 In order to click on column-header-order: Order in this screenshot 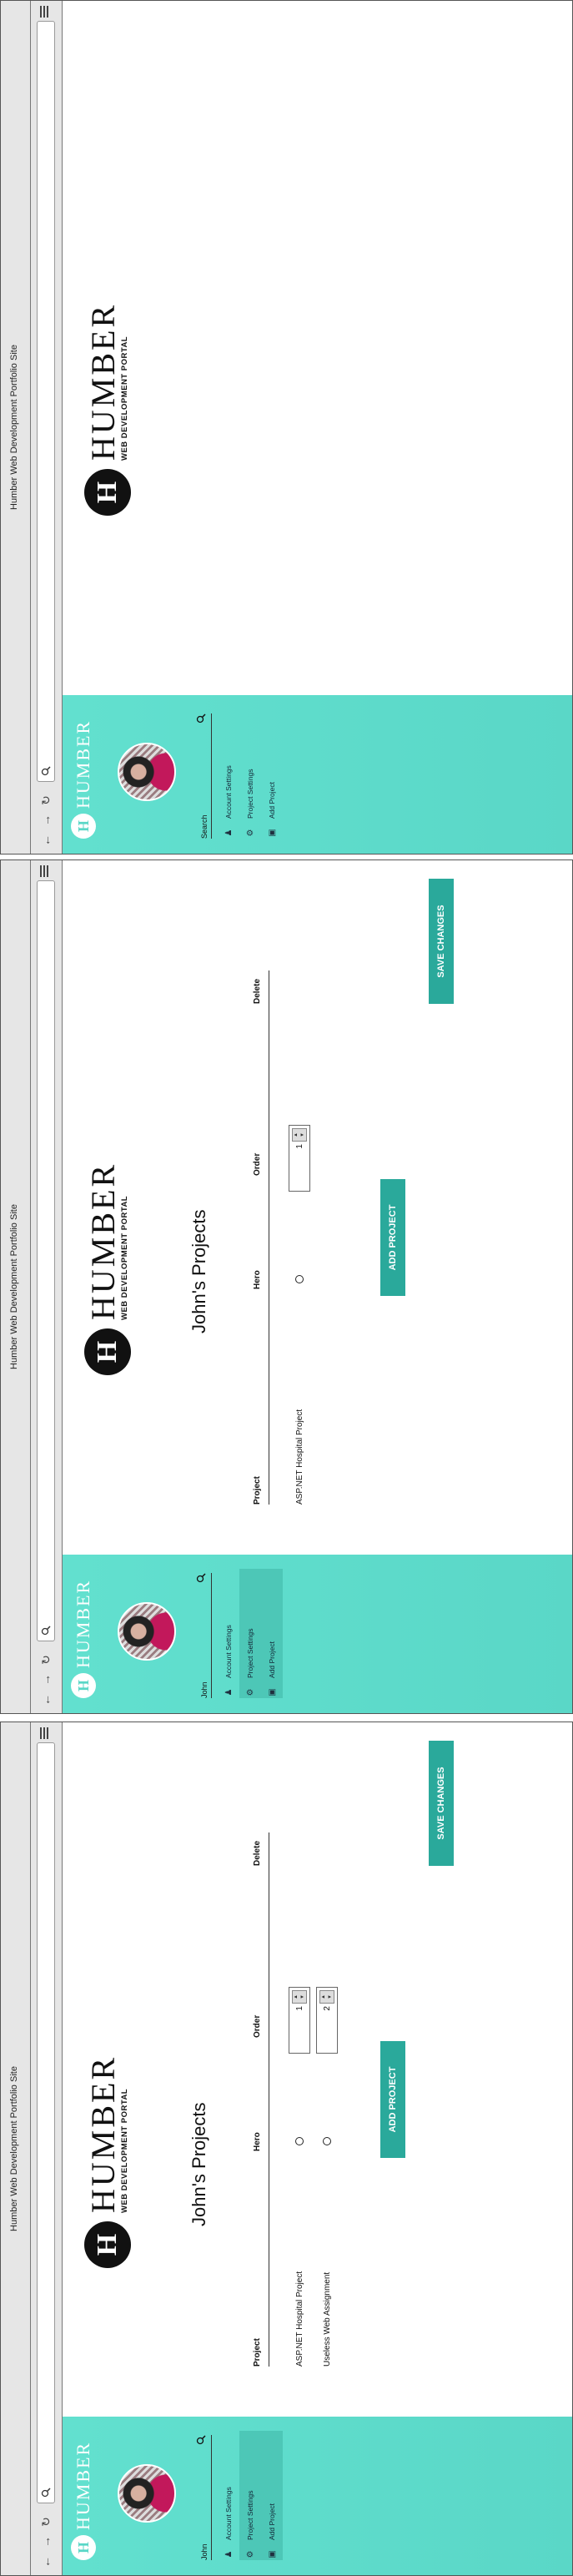, I will do `click(257, 2026)`.